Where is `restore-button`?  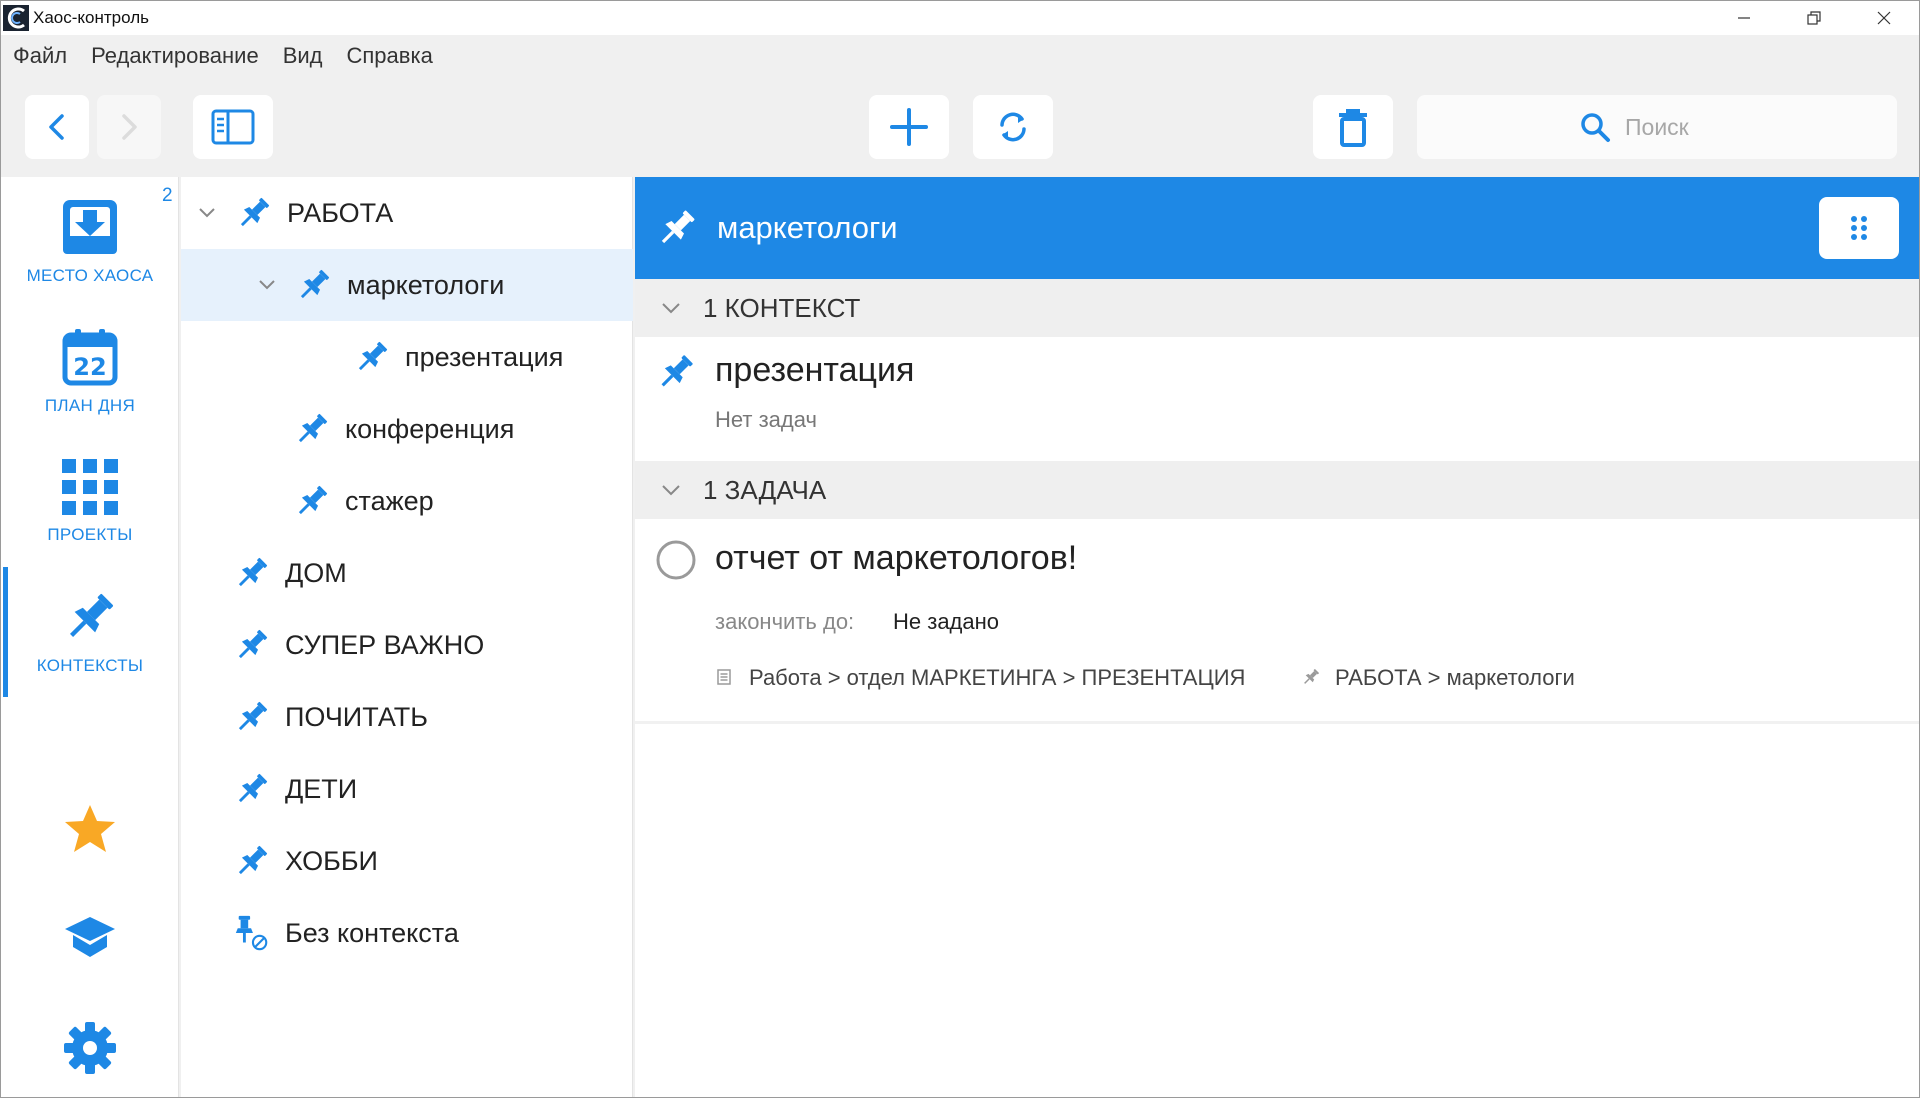 restore-button is located at coordinates (1814, 18).